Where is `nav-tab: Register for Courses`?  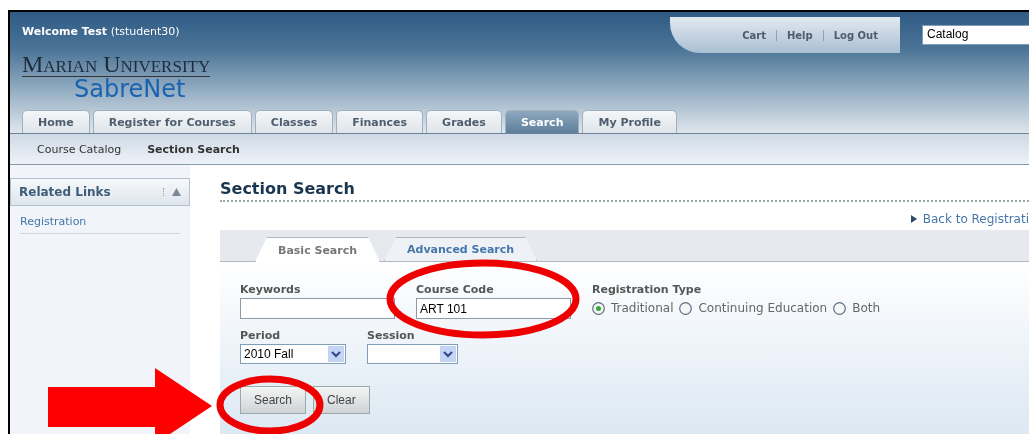 nav-tab: Register for Courses is located at coordinates (172, 121).